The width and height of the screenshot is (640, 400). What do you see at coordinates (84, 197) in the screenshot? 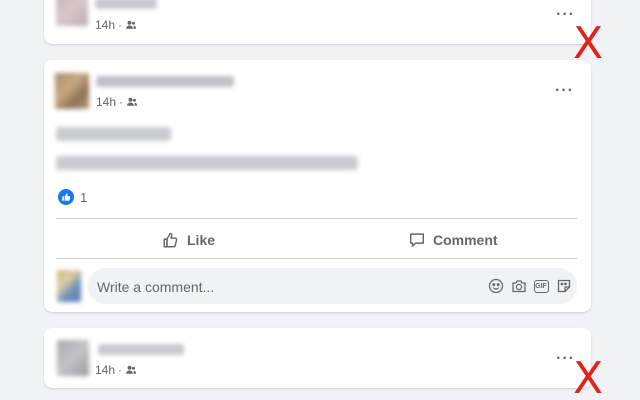
I see `reaction-count: 1` at bounding box center [84, 197].